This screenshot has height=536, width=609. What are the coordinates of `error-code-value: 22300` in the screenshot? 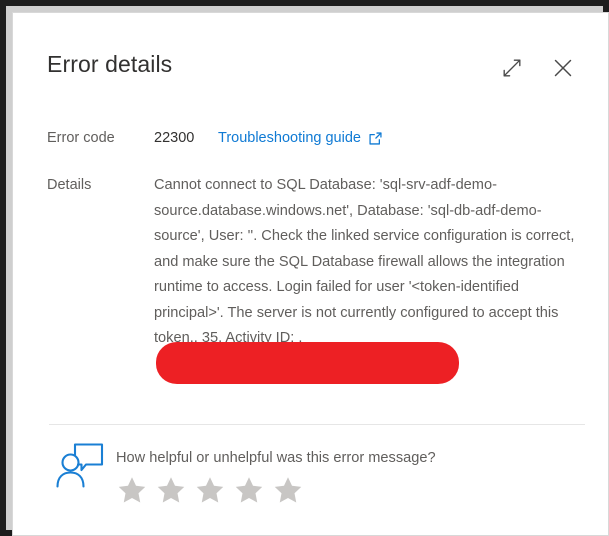 It's located at (174, 138).